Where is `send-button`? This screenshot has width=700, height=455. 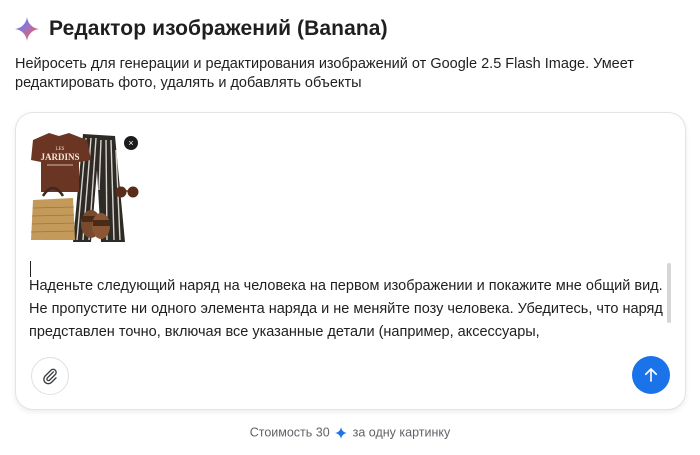
send-button is located at coordinates (651, 375).